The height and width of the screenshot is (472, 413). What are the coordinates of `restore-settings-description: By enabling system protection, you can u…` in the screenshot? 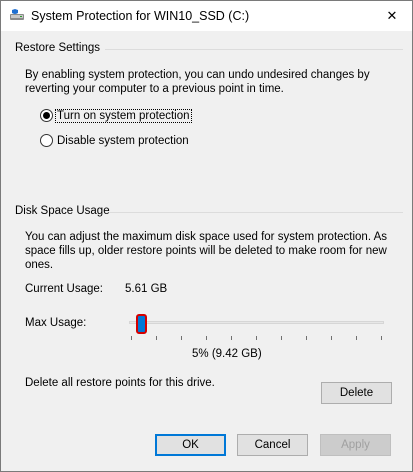 It's located at (197, 82).